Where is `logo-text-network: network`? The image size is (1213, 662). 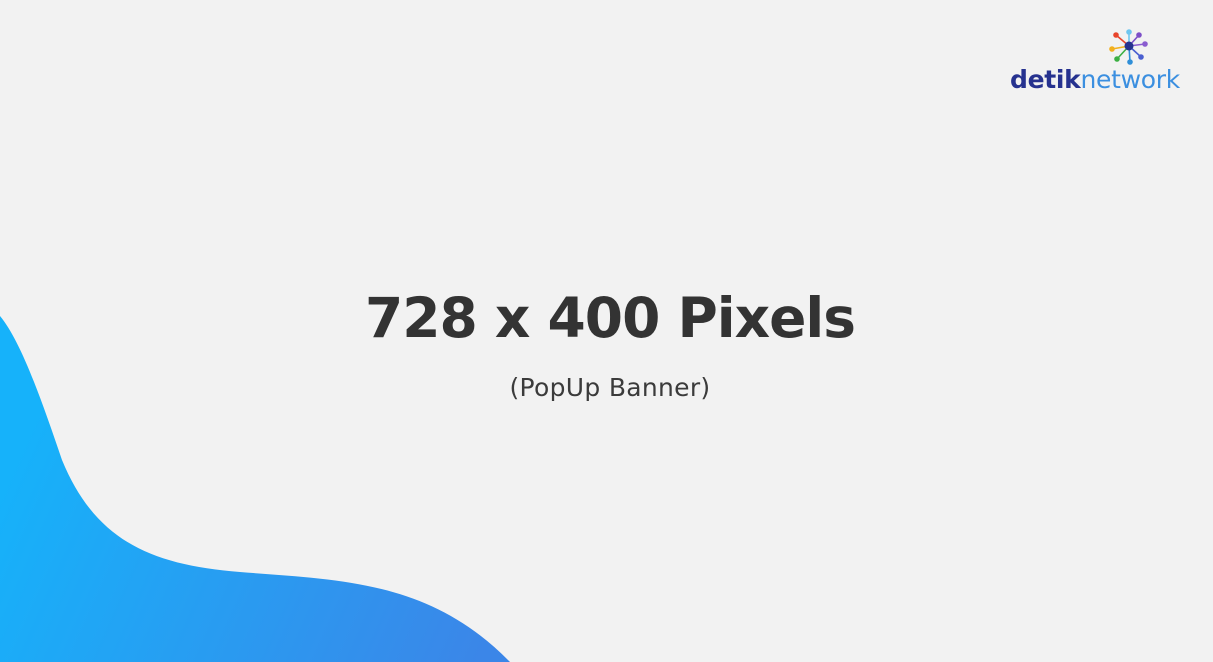
logo-text-network: network is located at coordinates (1130, 79).